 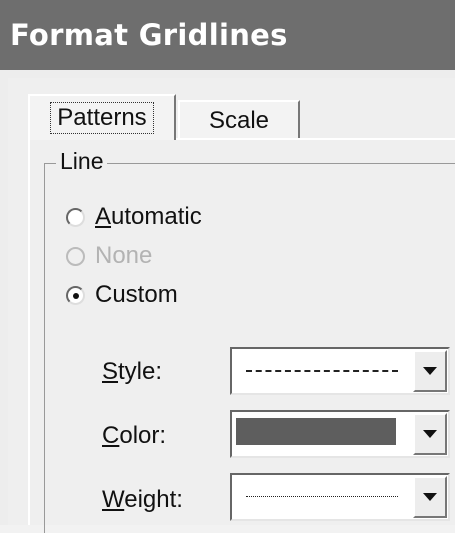 What do you see at coordinates (149, 35) in the screenshot?
I see `dialog-title: Format Gridlines` at bounding box center [149, 35].